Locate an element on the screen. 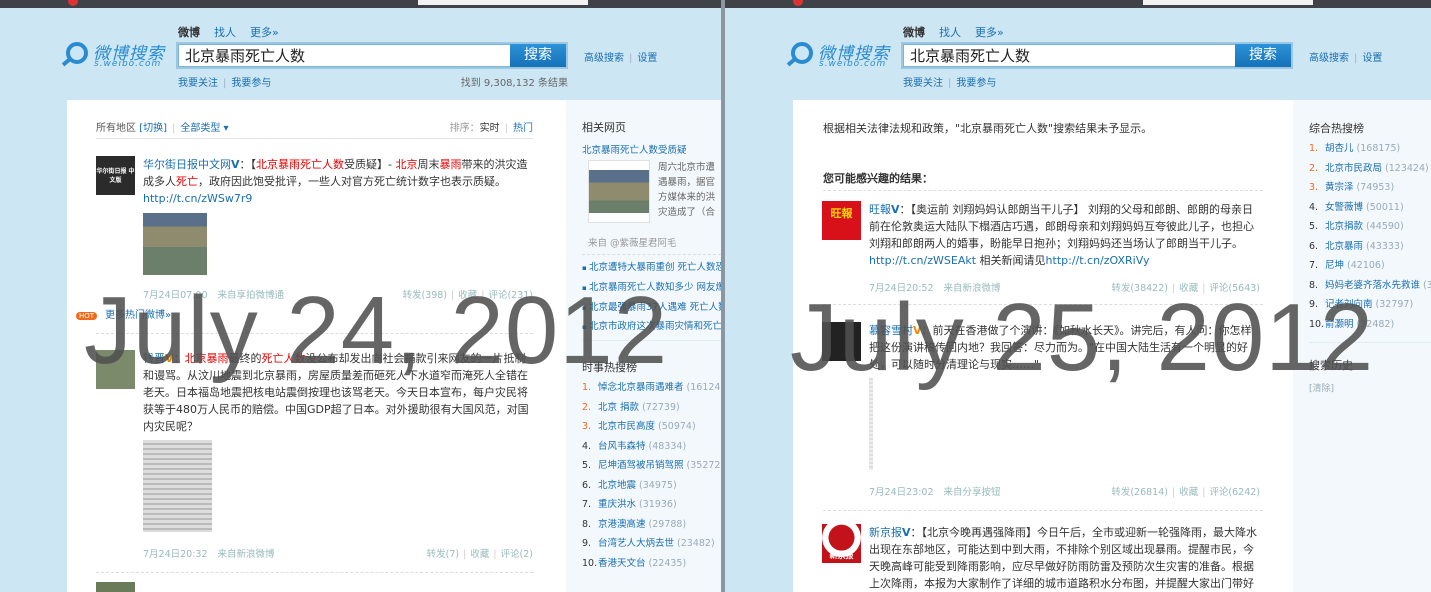 This screenshot has height=592, width=1431. hot-keyword: 北京市民政局 is located at coordinates (1353, 168).